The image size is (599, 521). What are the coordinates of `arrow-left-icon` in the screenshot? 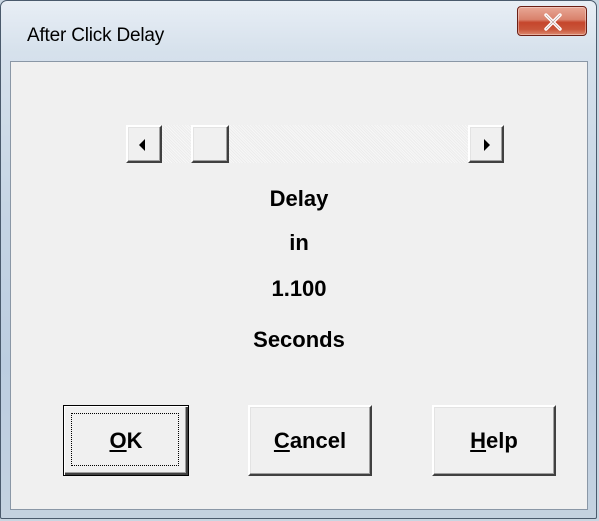 It's located at (142, 145).